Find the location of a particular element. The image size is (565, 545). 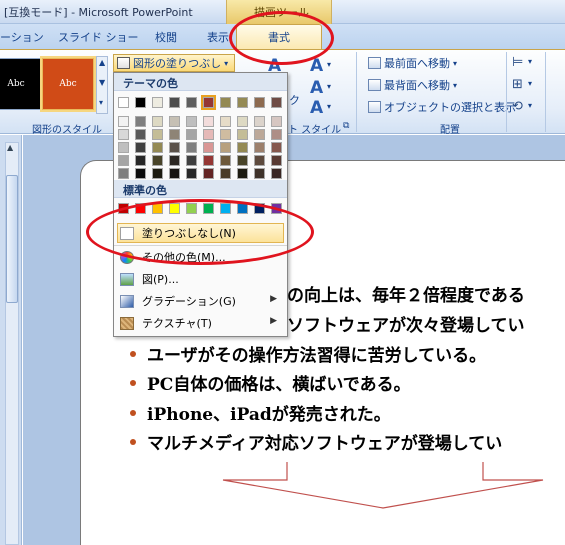

dialog-launcher-icon: ⧉ is located at coordinates (346, 126).